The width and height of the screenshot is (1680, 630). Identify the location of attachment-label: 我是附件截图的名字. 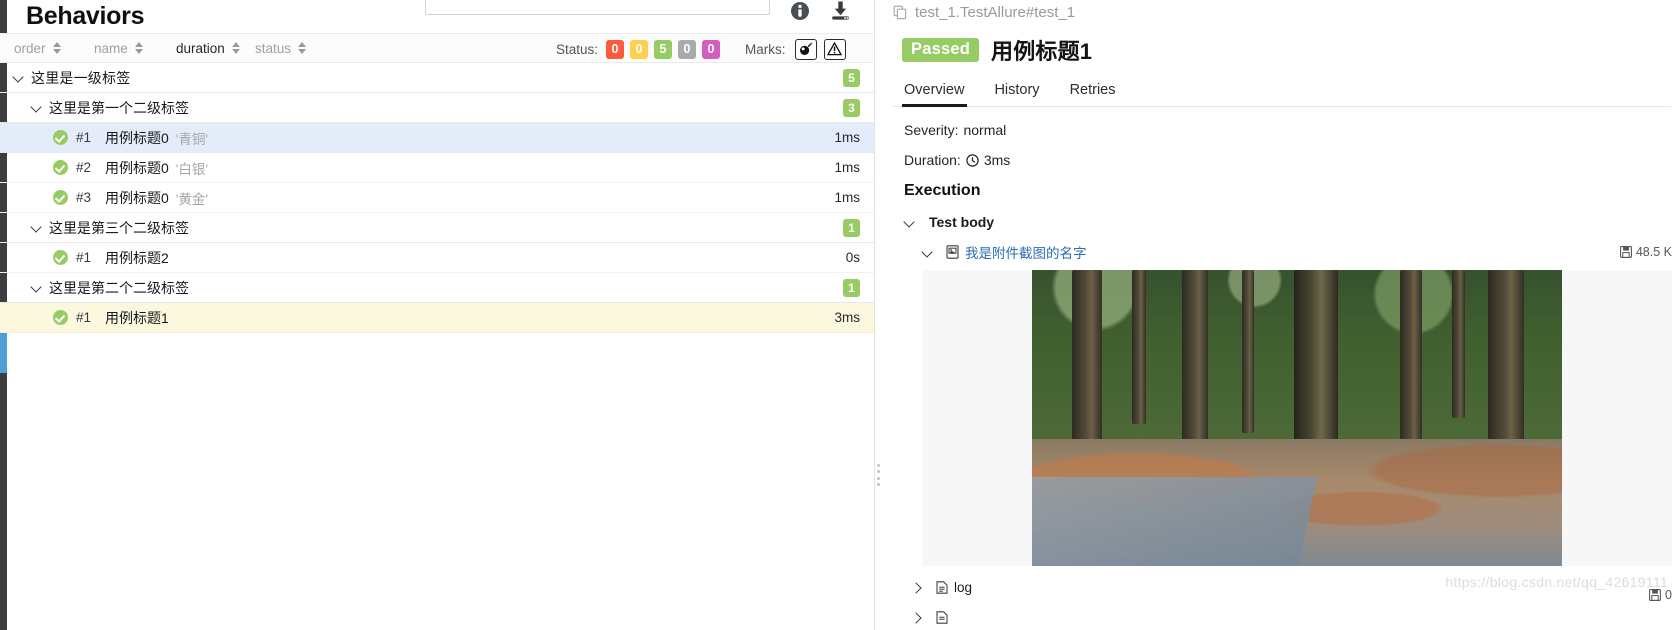
(1026, 253).